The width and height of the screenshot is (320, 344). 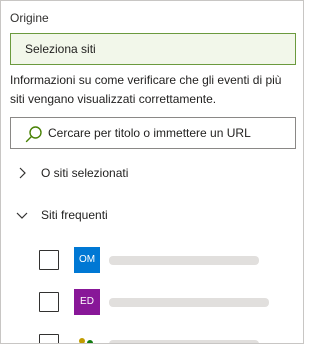 I want to click on frequent-sites-toggle: Siti frequenti, so click(x=61, y=215).